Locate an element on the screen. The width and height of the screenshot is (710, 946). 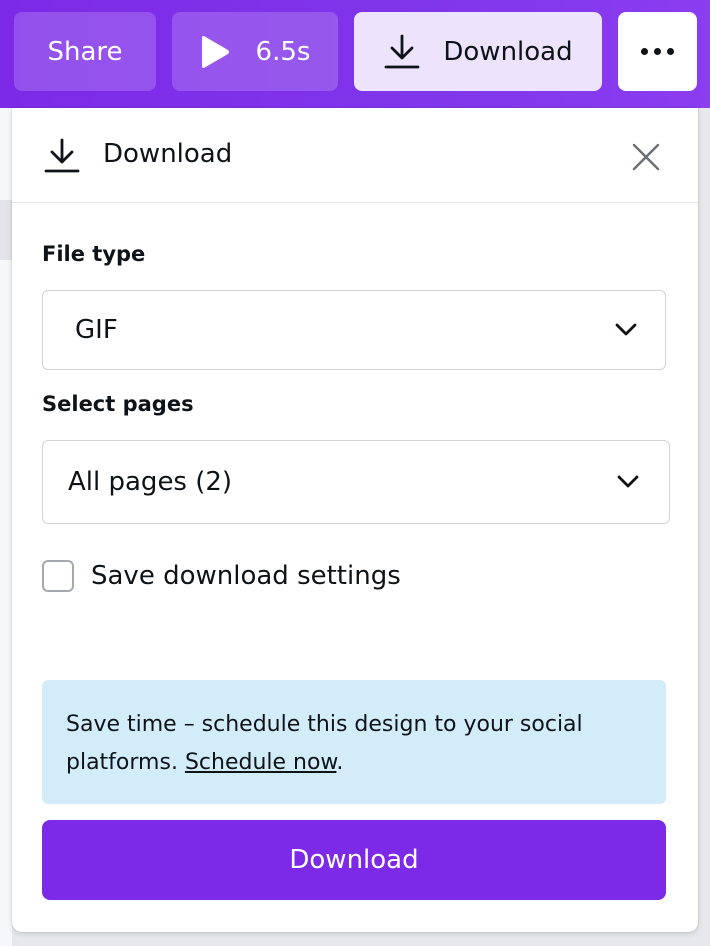
file-type-label: File type is located at coordinates (94, 254).